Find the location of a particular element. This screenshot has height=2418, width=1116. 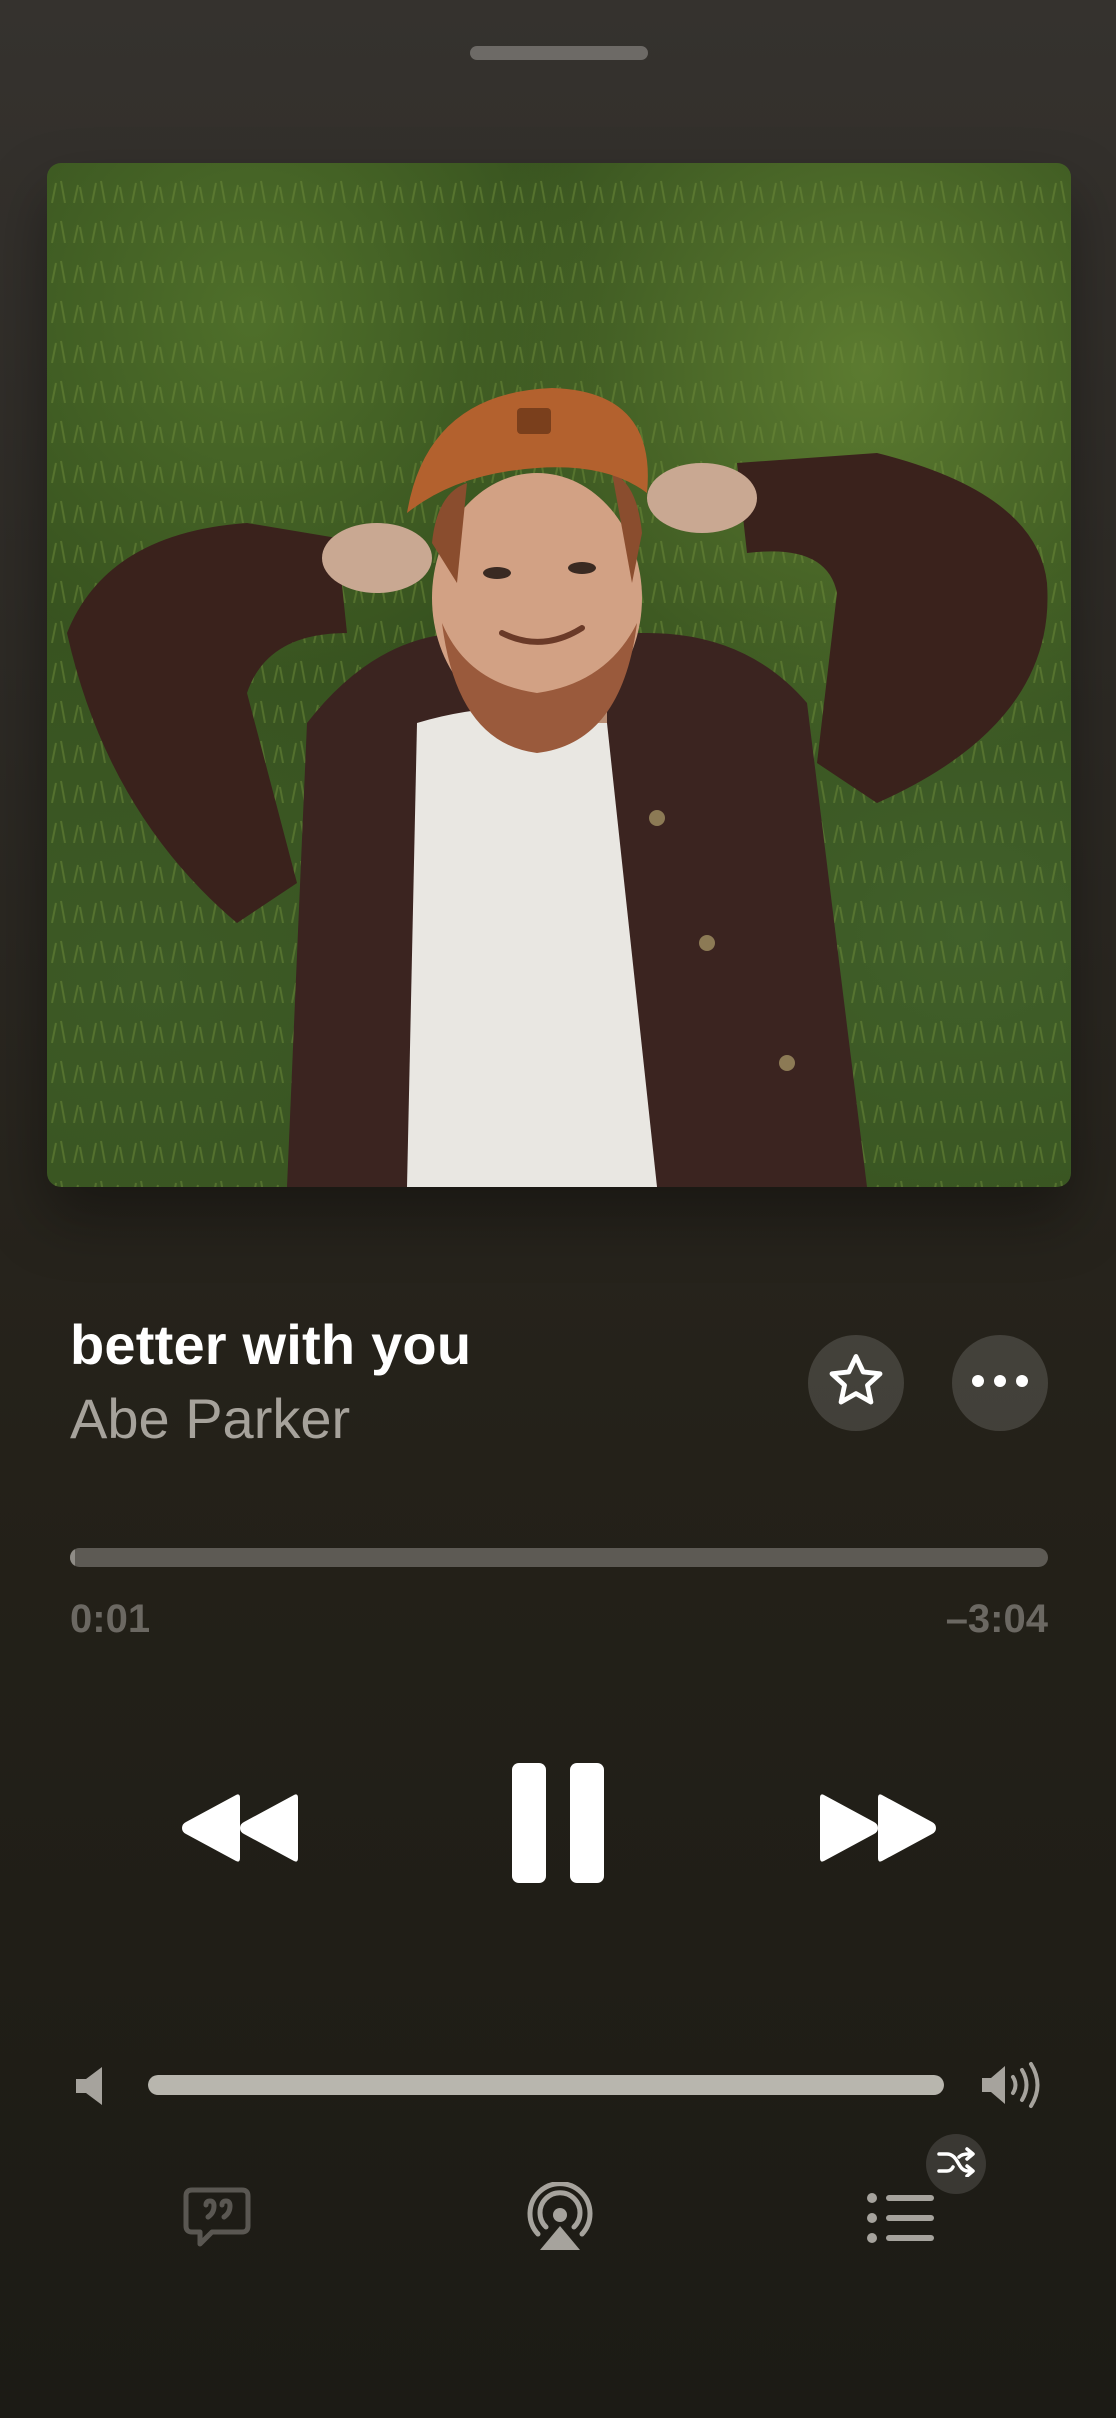

speaker-high-icon is located at coordinates (1012, 2085).